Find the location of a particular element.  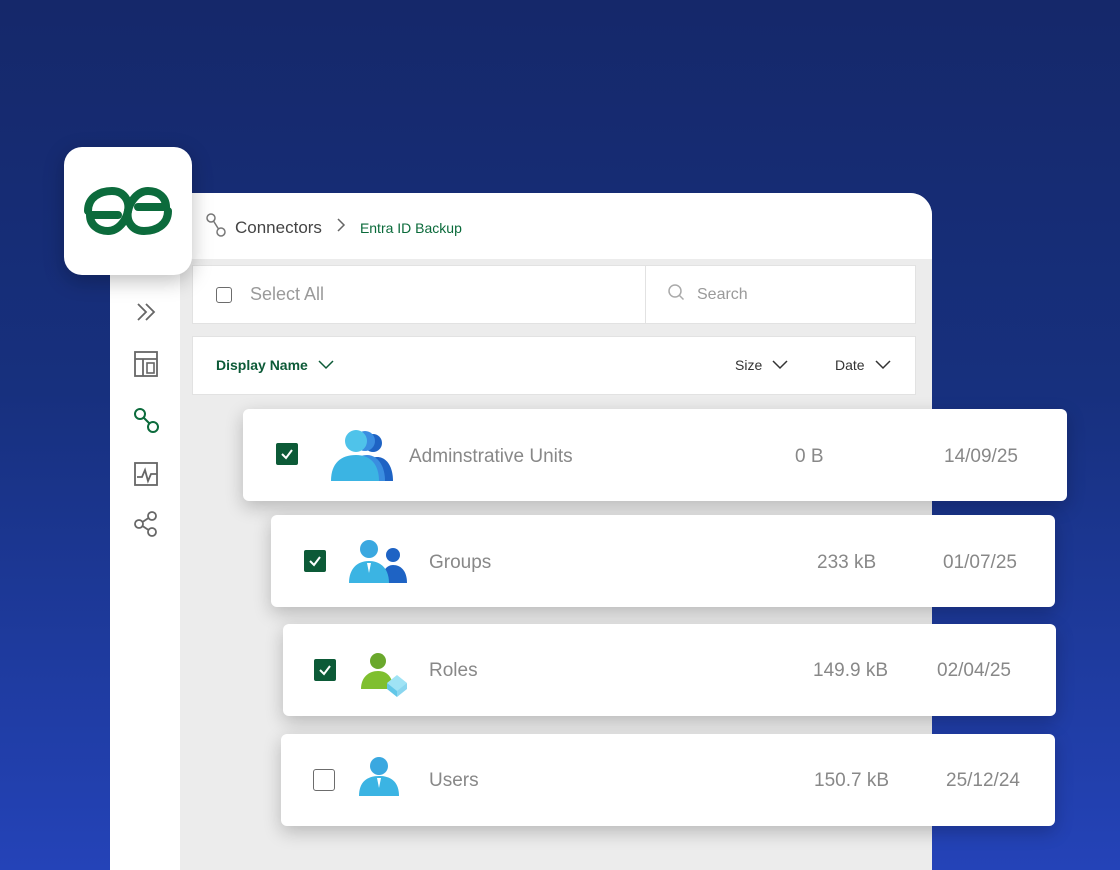

table-header: Display Name Size Date is located at coordinates (554, 365).